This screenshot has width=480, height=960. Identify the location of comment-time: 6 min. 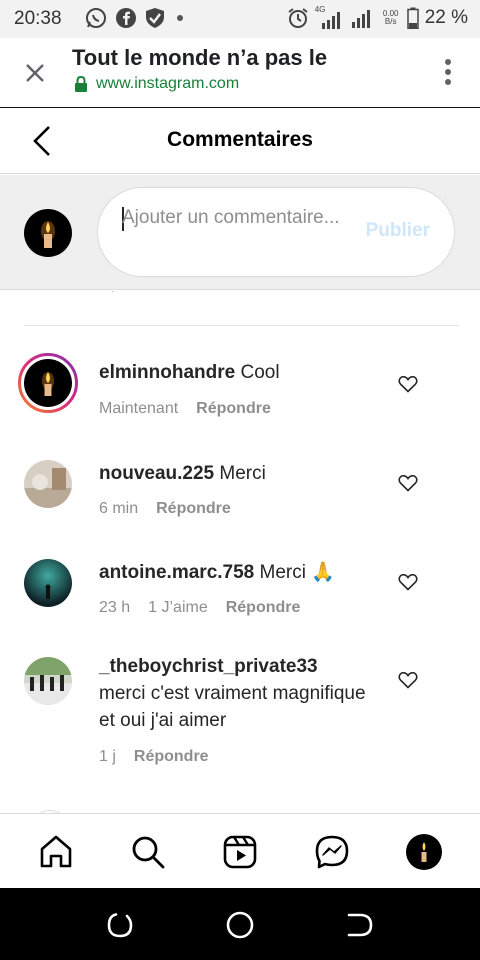
(119, 508).